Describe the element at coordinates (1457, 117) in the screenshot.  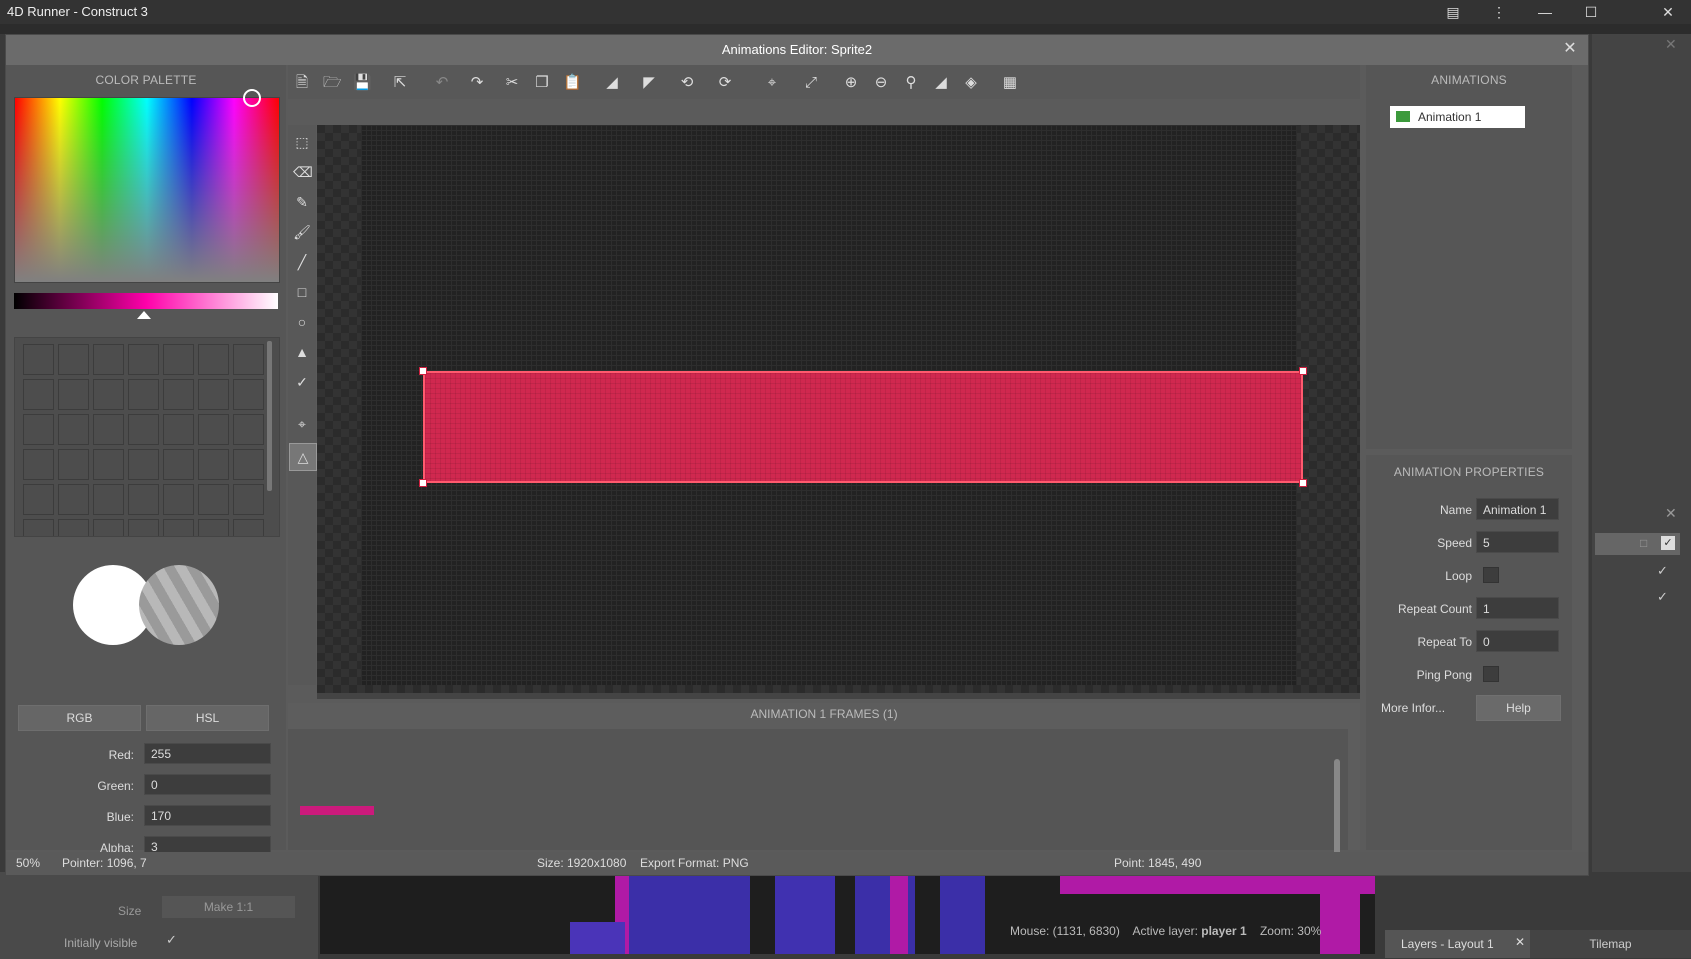
I see `animation-list-item: Animation 1` at that location.